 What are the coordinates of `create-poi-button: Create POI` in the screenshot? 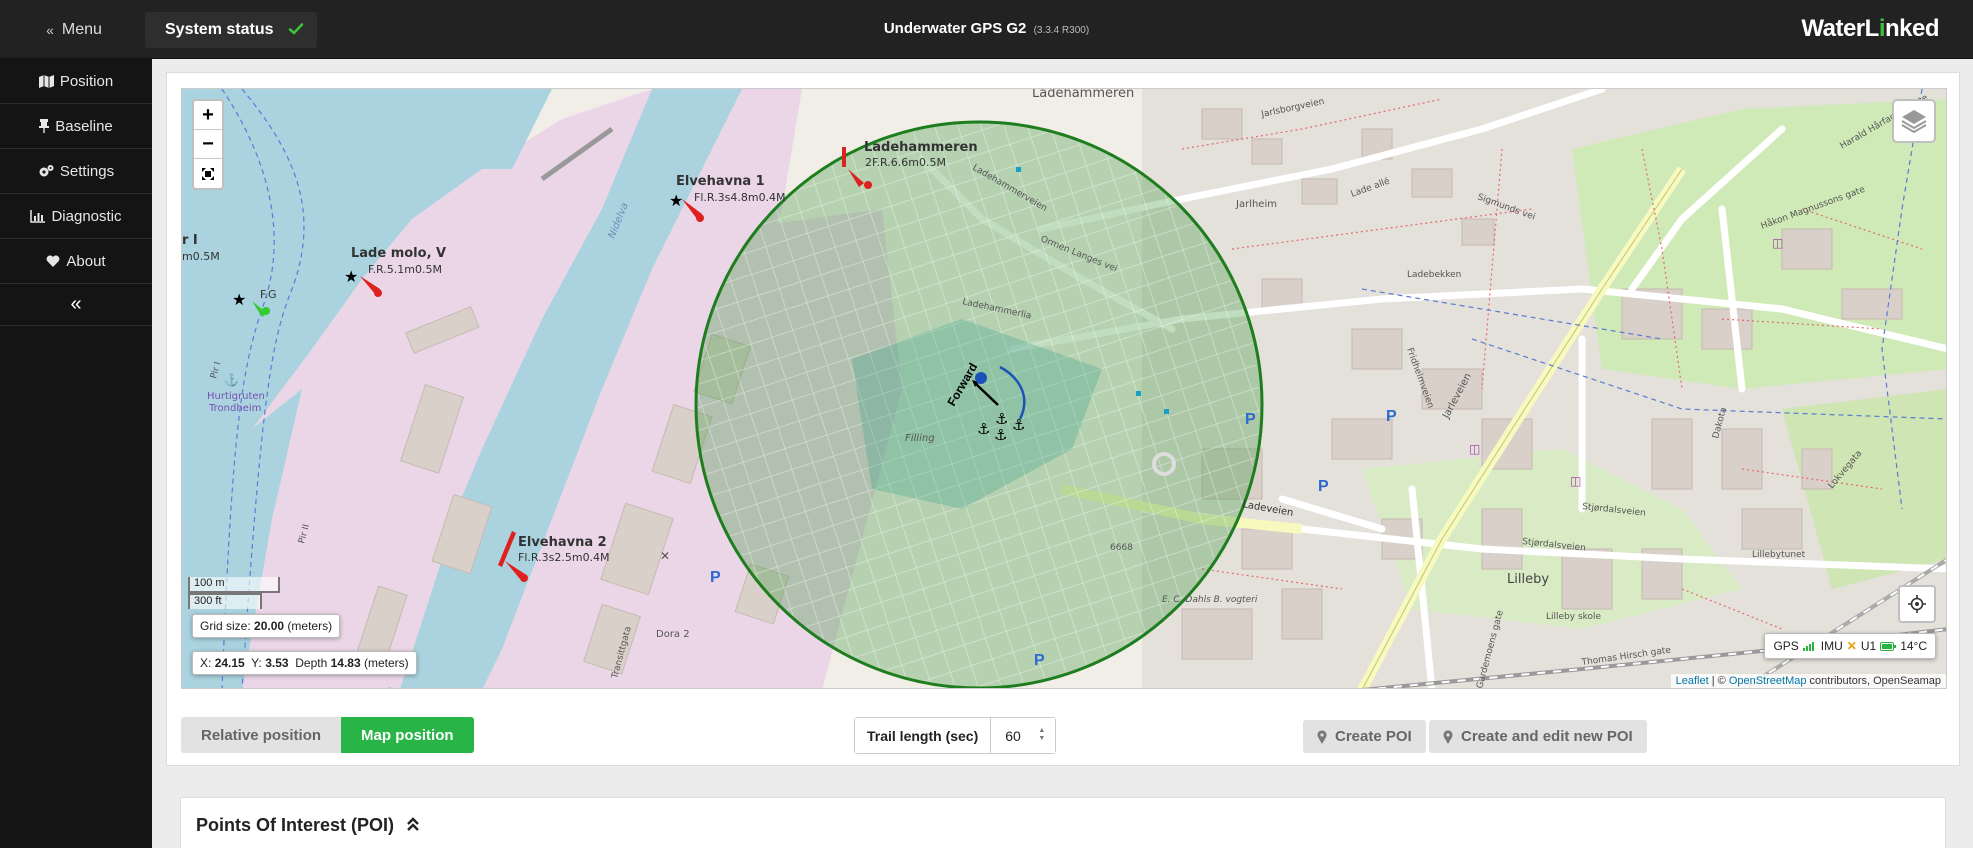 It's located at (1364, 736).